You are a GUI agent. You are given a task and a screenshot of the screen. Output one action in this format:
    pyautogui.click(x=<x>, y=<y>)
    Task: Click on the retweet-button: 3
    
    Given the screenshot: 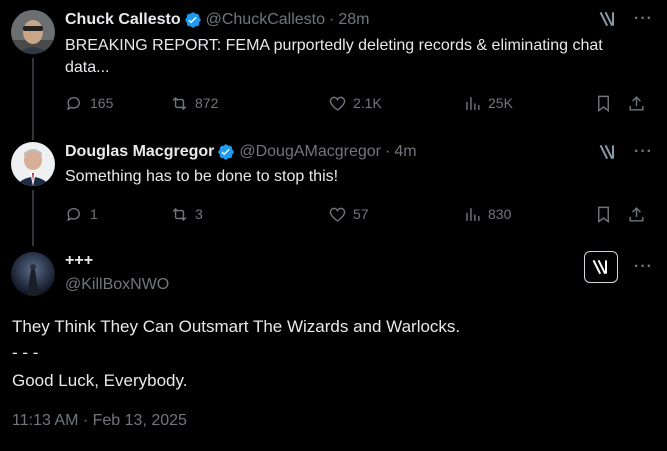 What is the action you would take?
    pyautogui.click(x=186, y=214)
    